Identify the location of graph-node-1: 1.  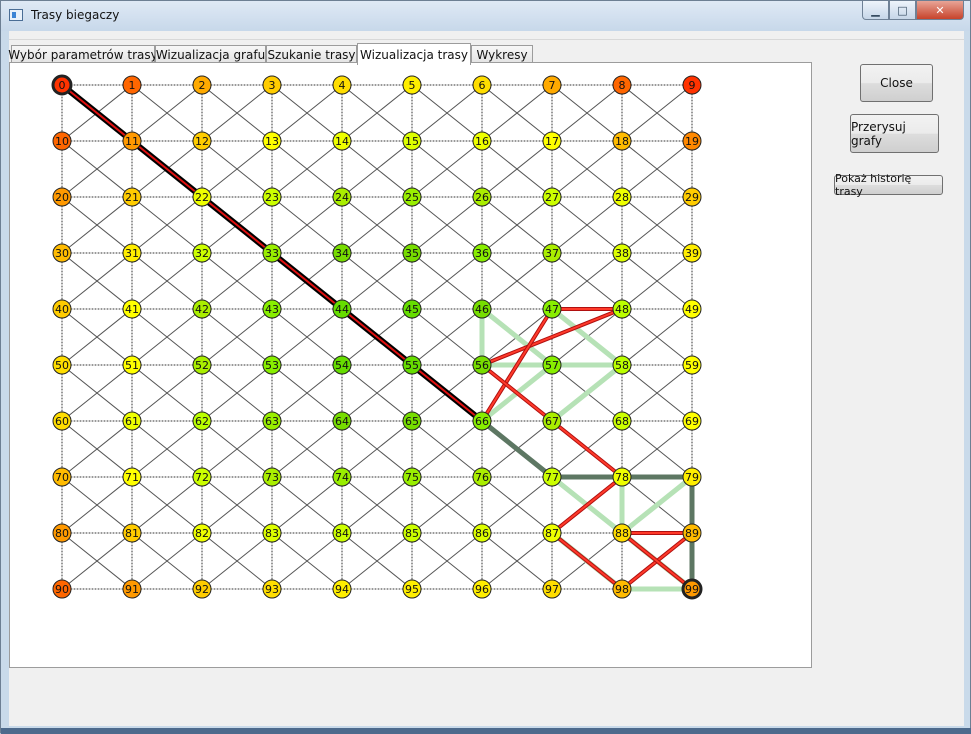
(132, 85).